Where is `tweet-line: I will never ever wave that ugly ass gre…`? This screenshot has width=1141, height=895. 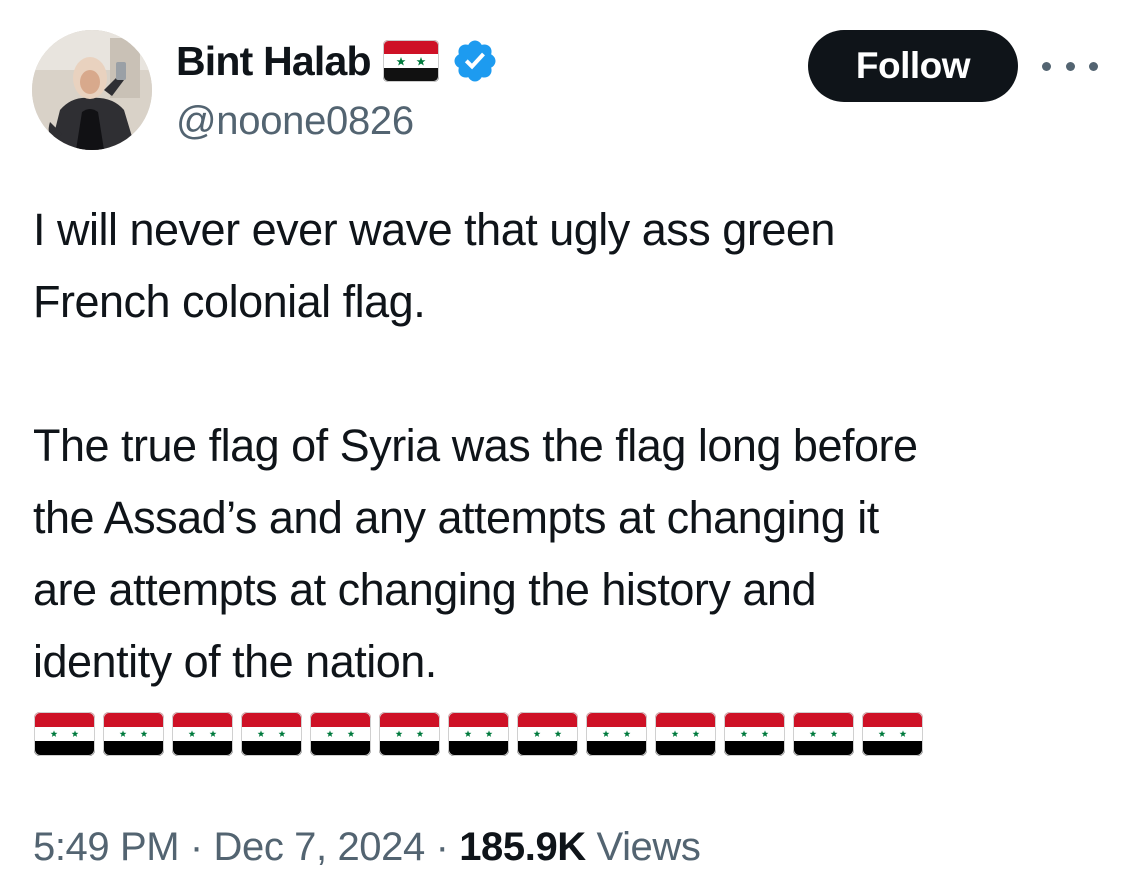 tweet-line: I will never ever wave that ugly ass gre… is located at coordinates (434, 229).